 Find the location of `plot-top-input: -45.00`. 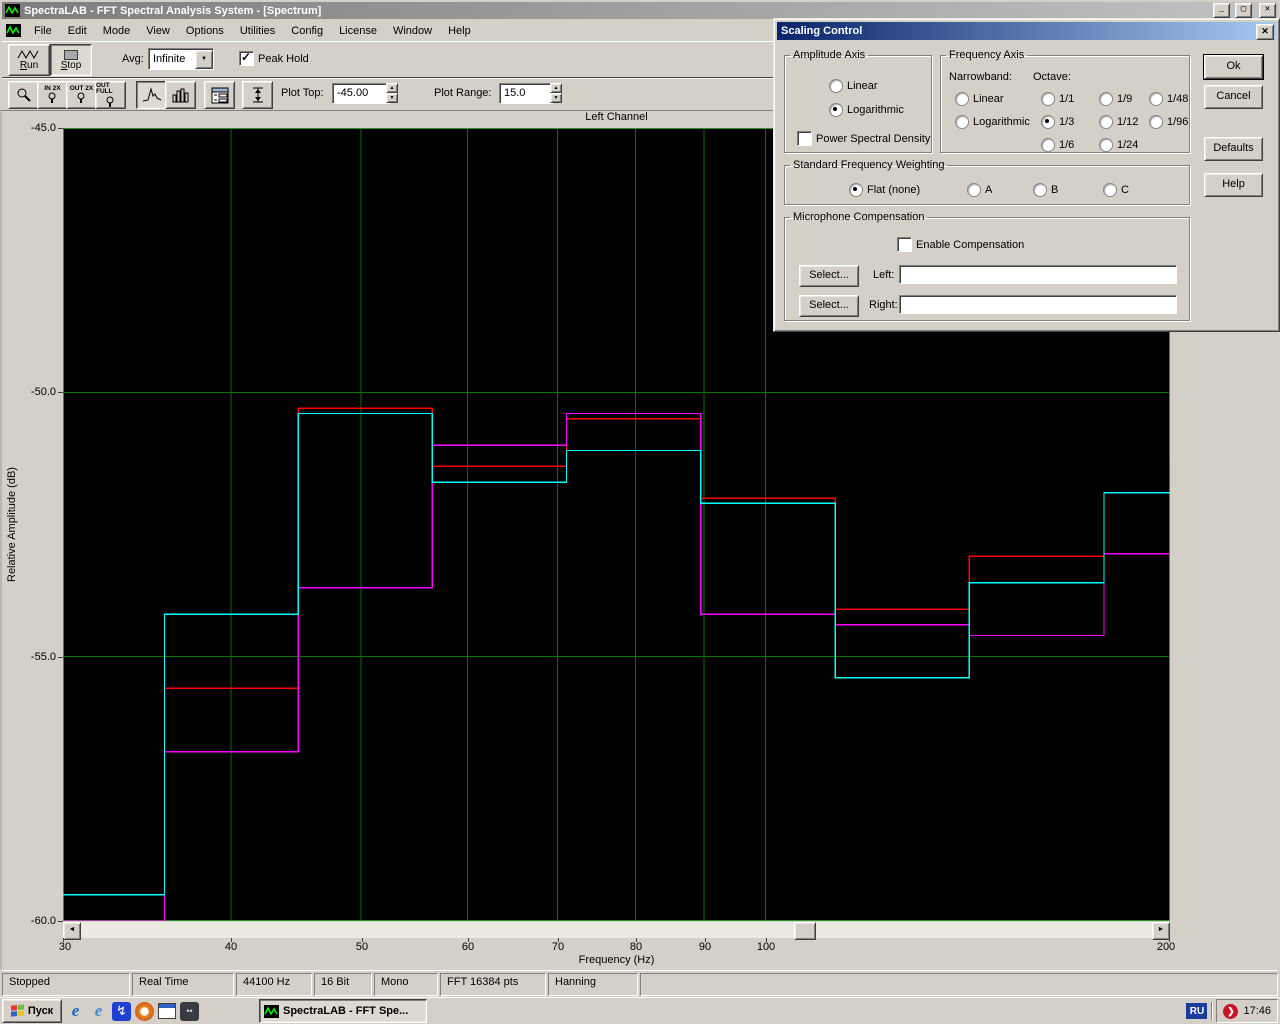

plot-top-input: -45.00 is located at coordinates (361, 93).